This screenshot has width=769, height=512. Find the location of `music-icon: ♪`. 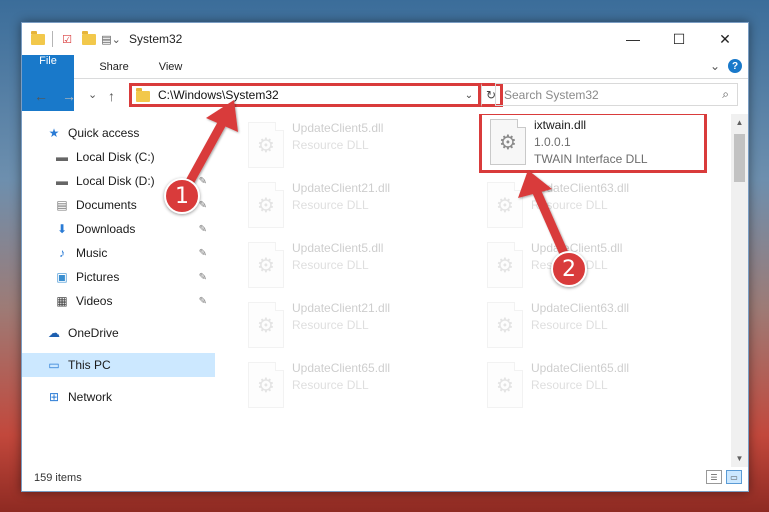

music-icon: ♪ is located at coordinates (62, 253).